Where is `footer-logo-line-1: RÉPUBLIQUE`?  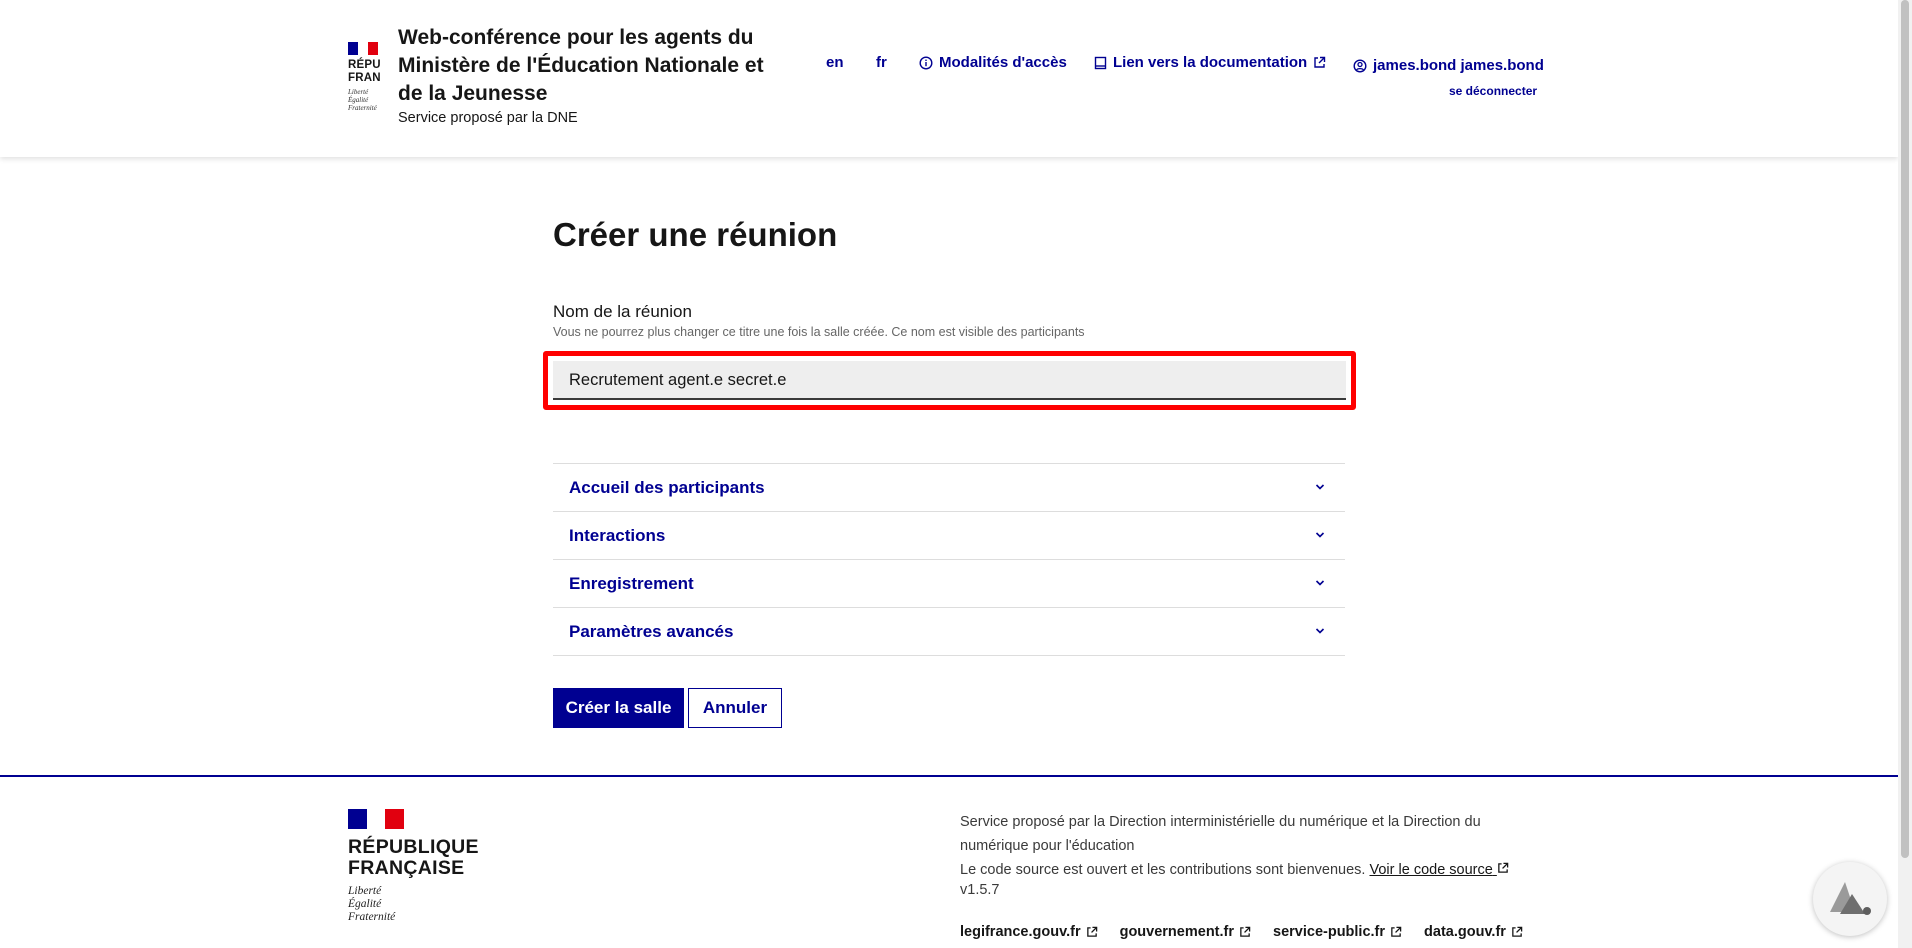
footer-logo-line-1: RÉPUBLIQUE is located at coordinates (413, 847).